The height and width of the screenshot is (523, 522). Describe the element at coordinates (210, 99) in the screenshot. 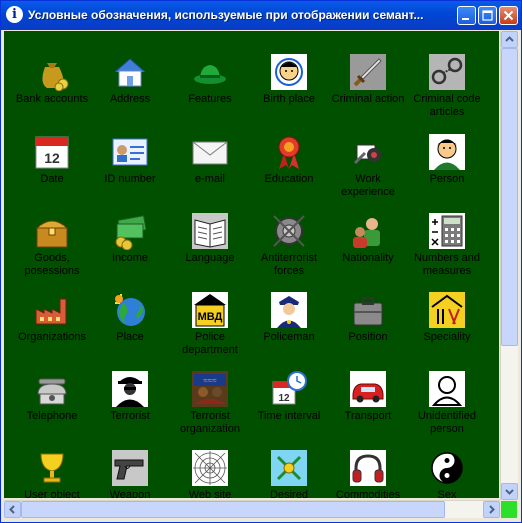

I see `legend-item-label: Features` at that location.